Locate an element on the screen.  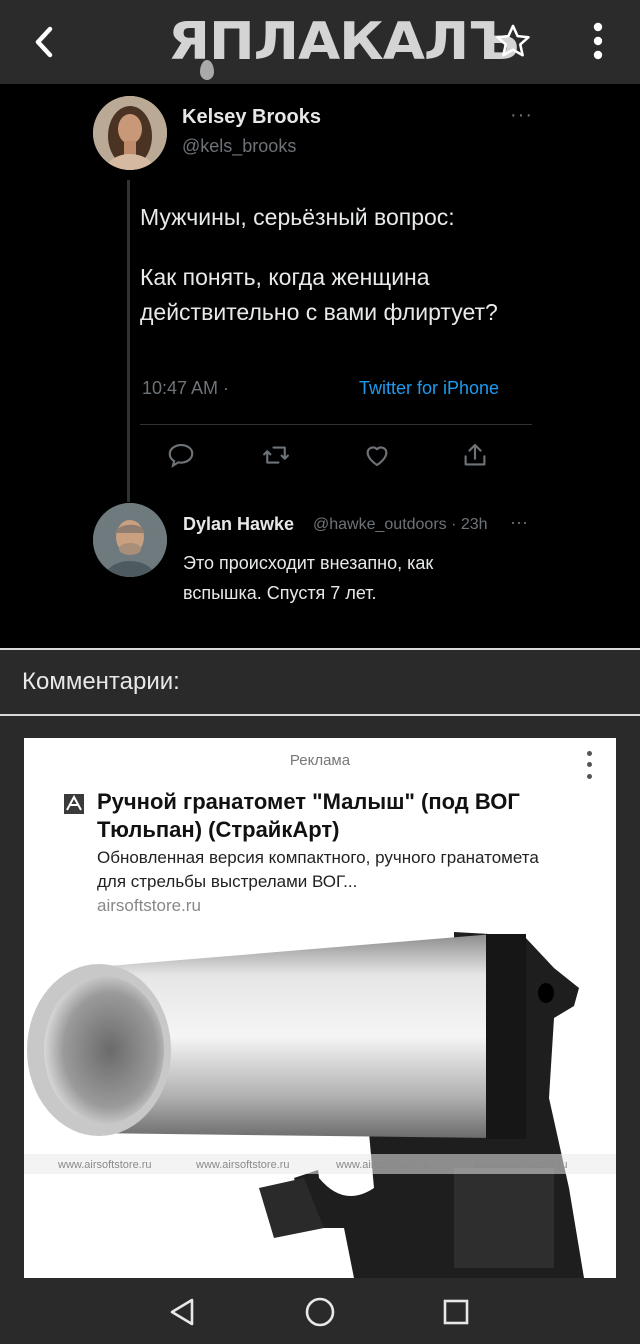
ad-menu-button is located at coordinates (589, 765).